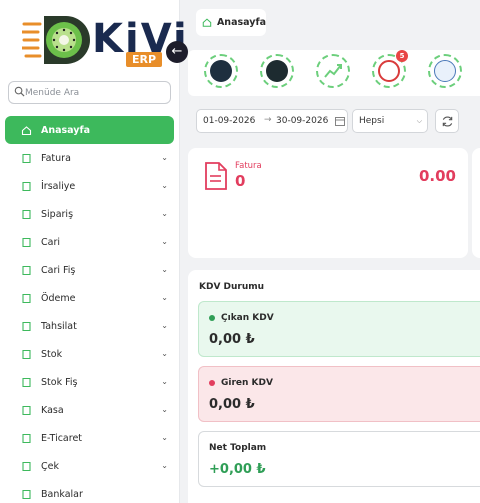  I want to click on sidebar-item-9: Stok ⌄, so click(89, 354).